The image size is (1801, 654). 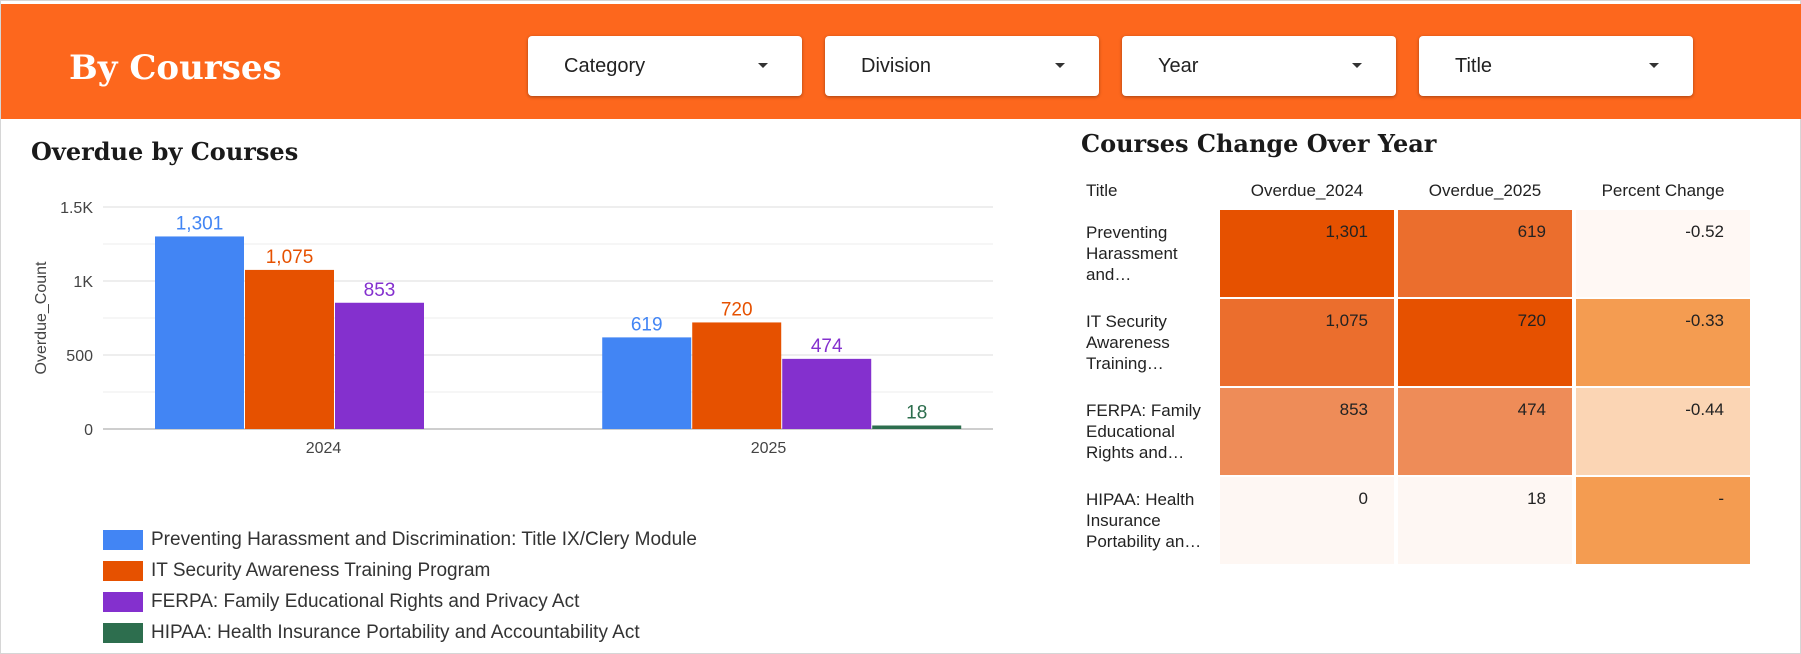 What do you see at coordinates (827, 346) in the screenshot?
I see `data-label: 474` at bounding box center [827, 346].